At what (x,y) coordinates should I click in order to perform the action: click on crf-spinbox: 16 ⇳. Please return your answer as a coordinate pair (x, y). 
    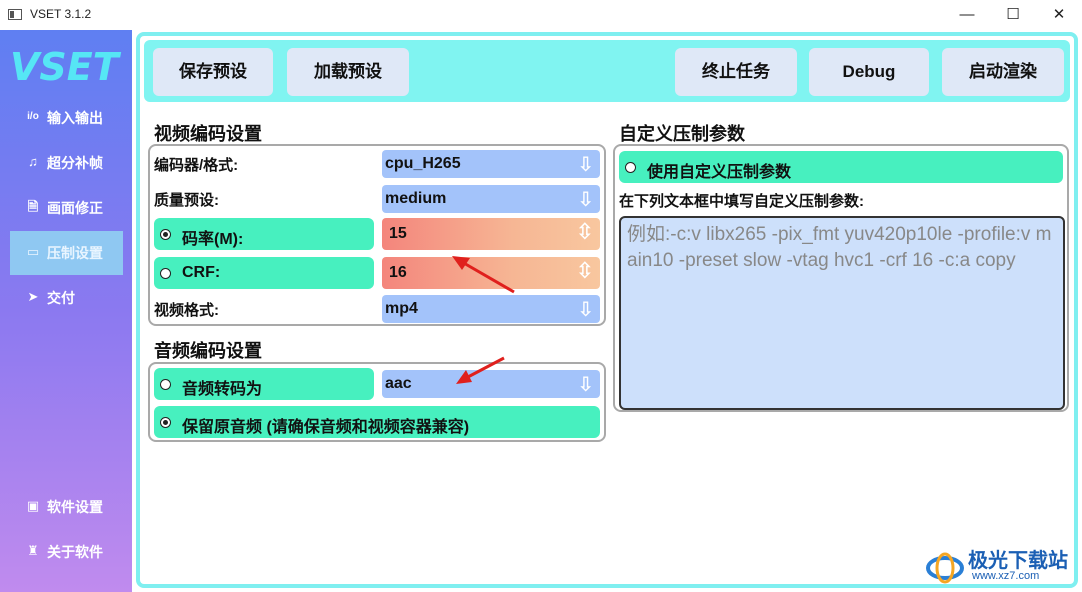
    Looking at the image, I should click on (491, 273).